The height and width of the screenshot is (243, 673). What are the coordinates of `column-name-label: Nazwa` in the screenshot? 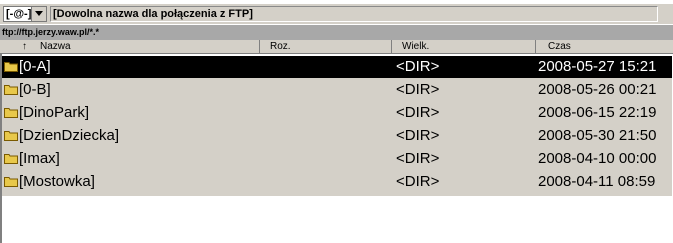 It's located at (55, 46).